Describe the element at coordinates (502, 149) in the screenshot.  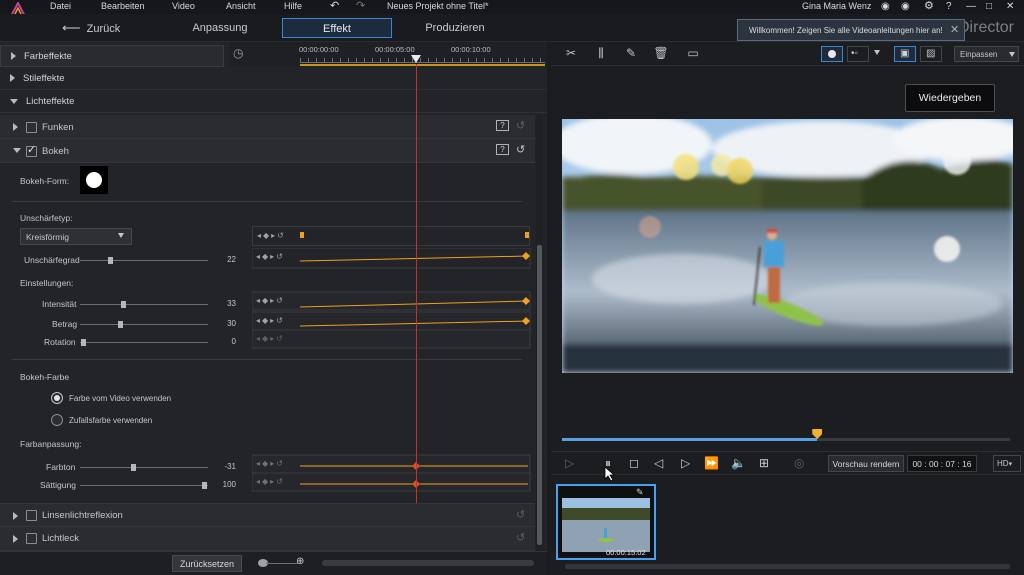
I see `bokeh-help-icon: ?` at that location.